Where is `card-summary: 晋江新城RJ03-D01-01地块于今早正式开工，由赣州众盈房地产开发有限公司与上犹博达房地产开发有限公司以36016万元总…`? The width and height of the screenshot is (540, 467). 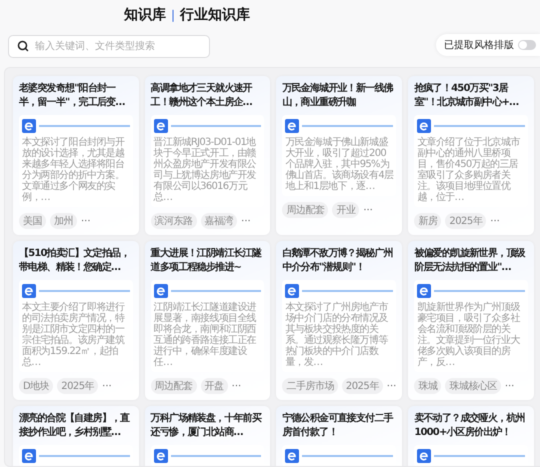
card-summary: 晋江新城RJ03-D01-01地块于今早正式开工，由赣州众盈房地产开发有限公司与上犹博达房地产开发有限公司以36016万元总… is located at coordinates (205, 170).